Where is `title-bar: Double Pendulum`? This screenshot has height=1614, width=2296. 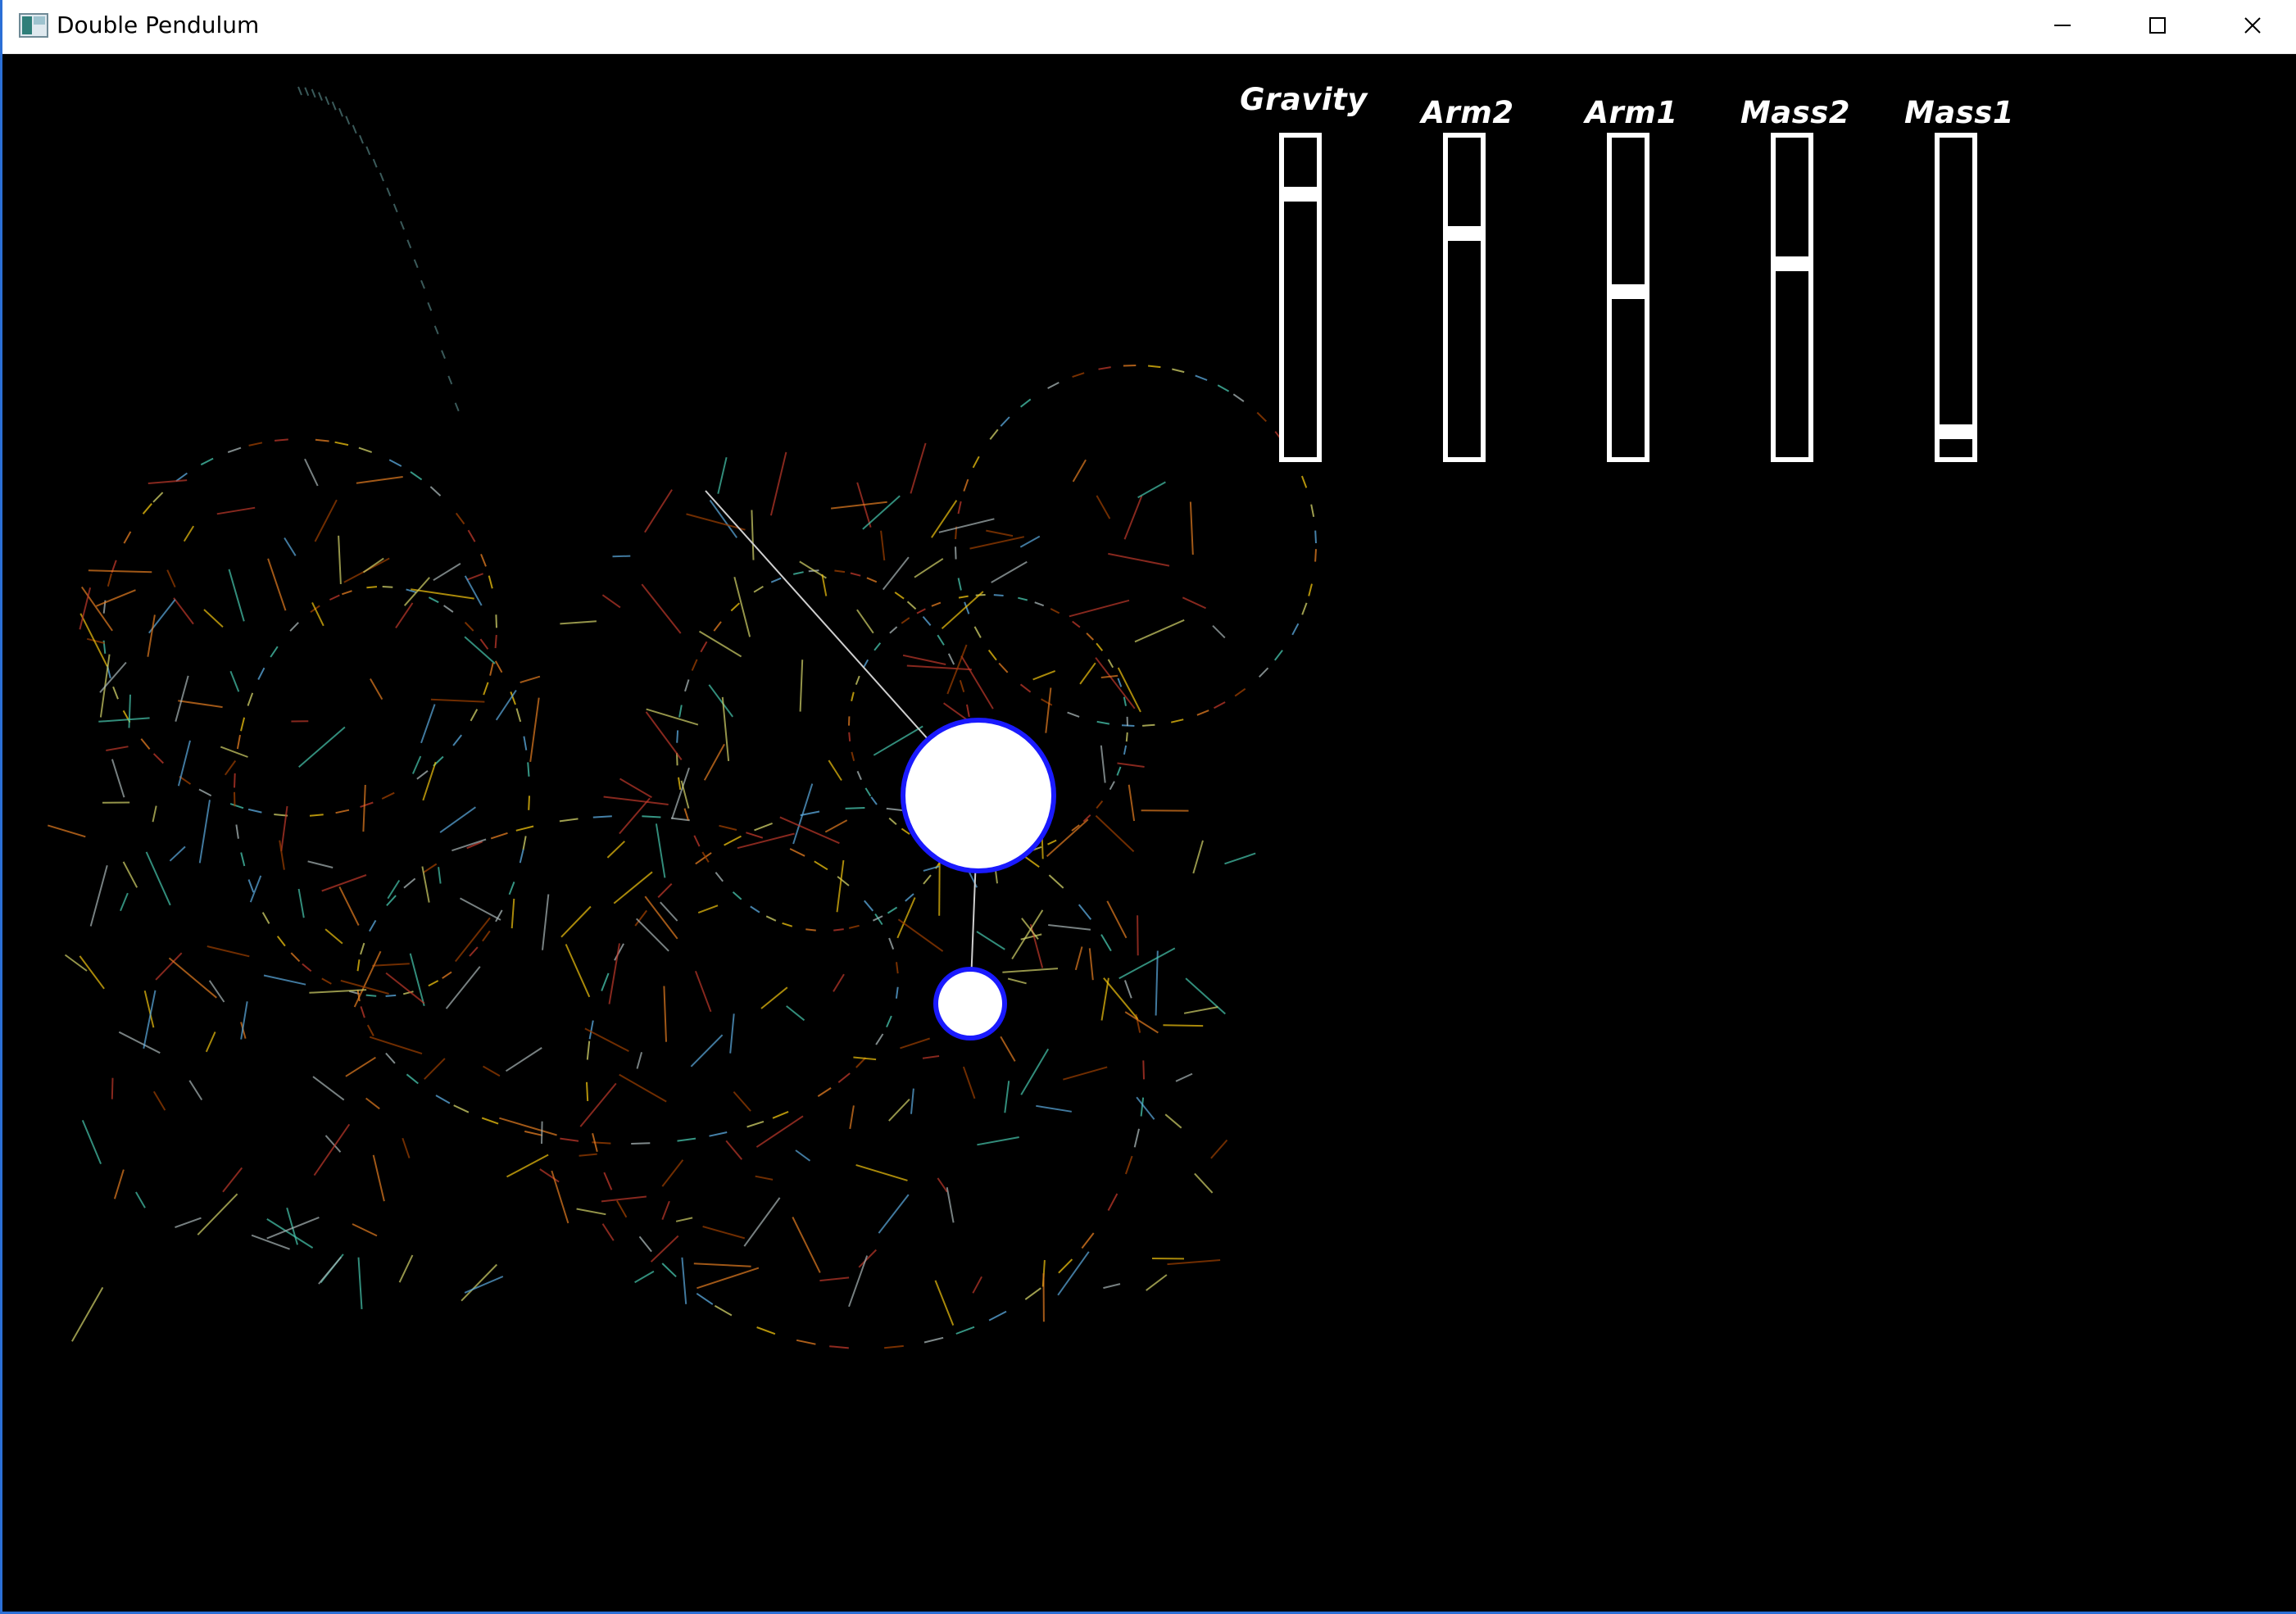 title-bar: Double Pendulum is located at coordinates (1149, 27).